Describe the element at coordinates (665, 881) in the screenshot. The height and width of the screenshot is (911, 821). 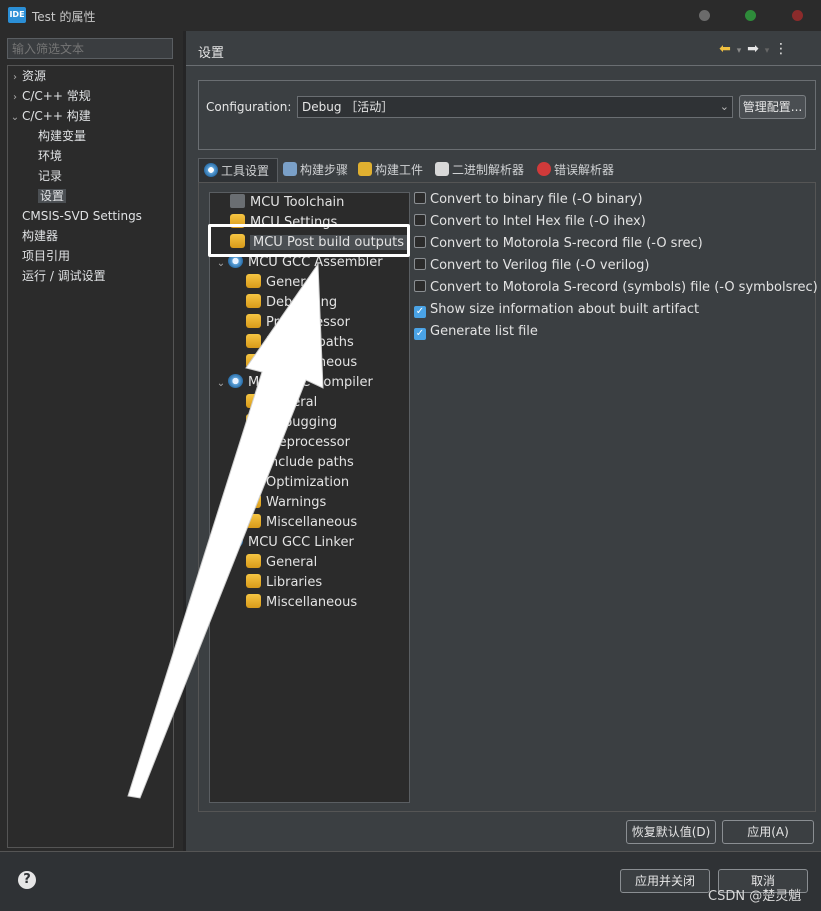
I see `apply-and-close-button: 应用并关闭` at that location.